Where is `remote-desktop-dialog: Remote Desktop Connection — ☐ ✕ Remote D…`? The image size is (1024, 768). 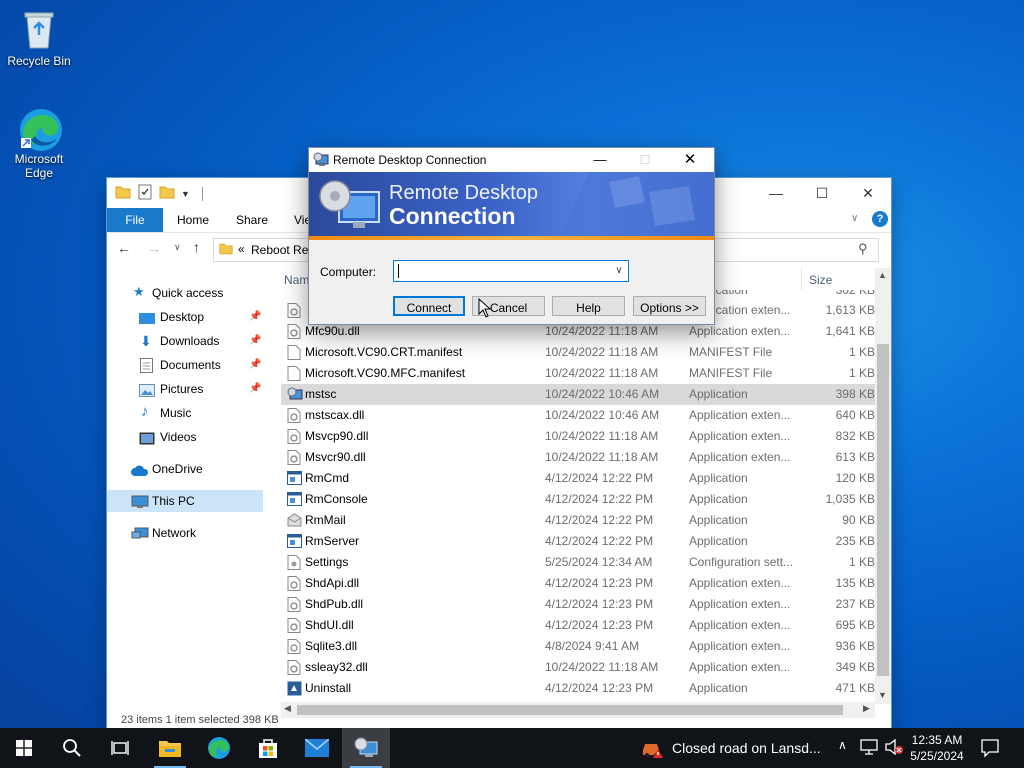
remote-desktop-dialog: Remote Desktop Connection — ☐ ✕ Remote D… is located at coordinates (511, 236).